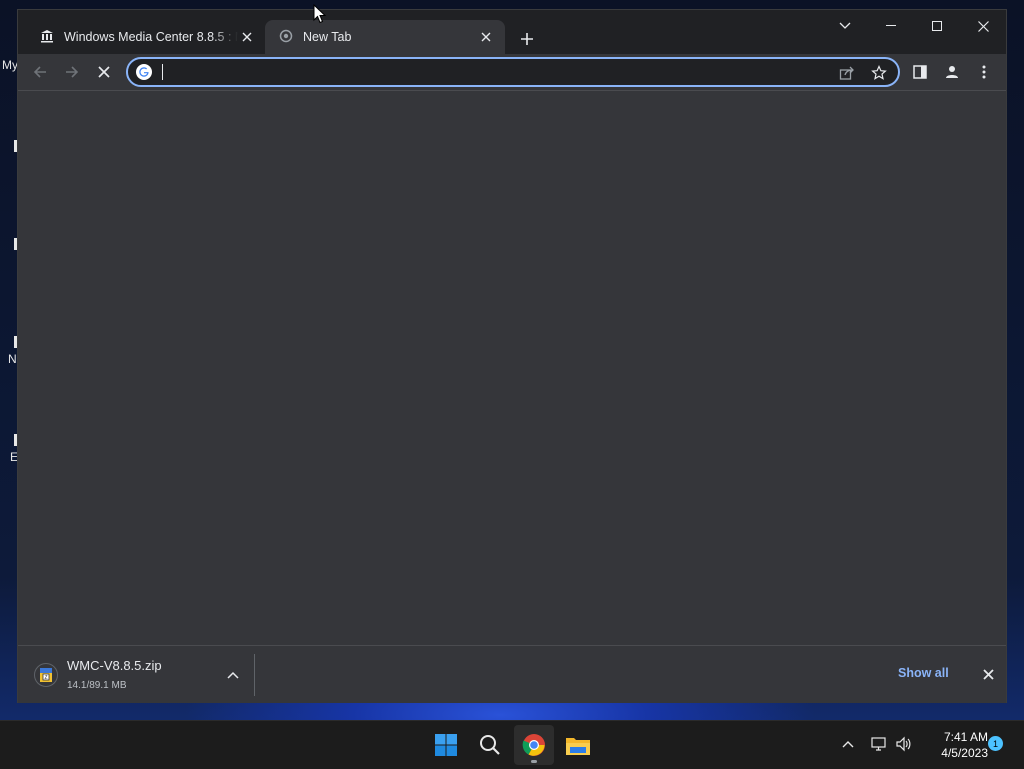 The height and width of the screenshot is (769, 1024). I want to click on search-icon, so click(490, 745).